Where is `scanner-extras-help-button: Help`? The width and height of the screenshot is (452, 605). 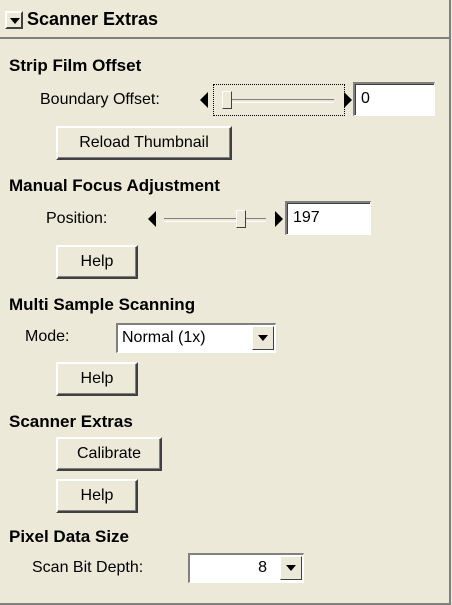 scanner-extras-help-button: Help is located at coordinates (97, 496).